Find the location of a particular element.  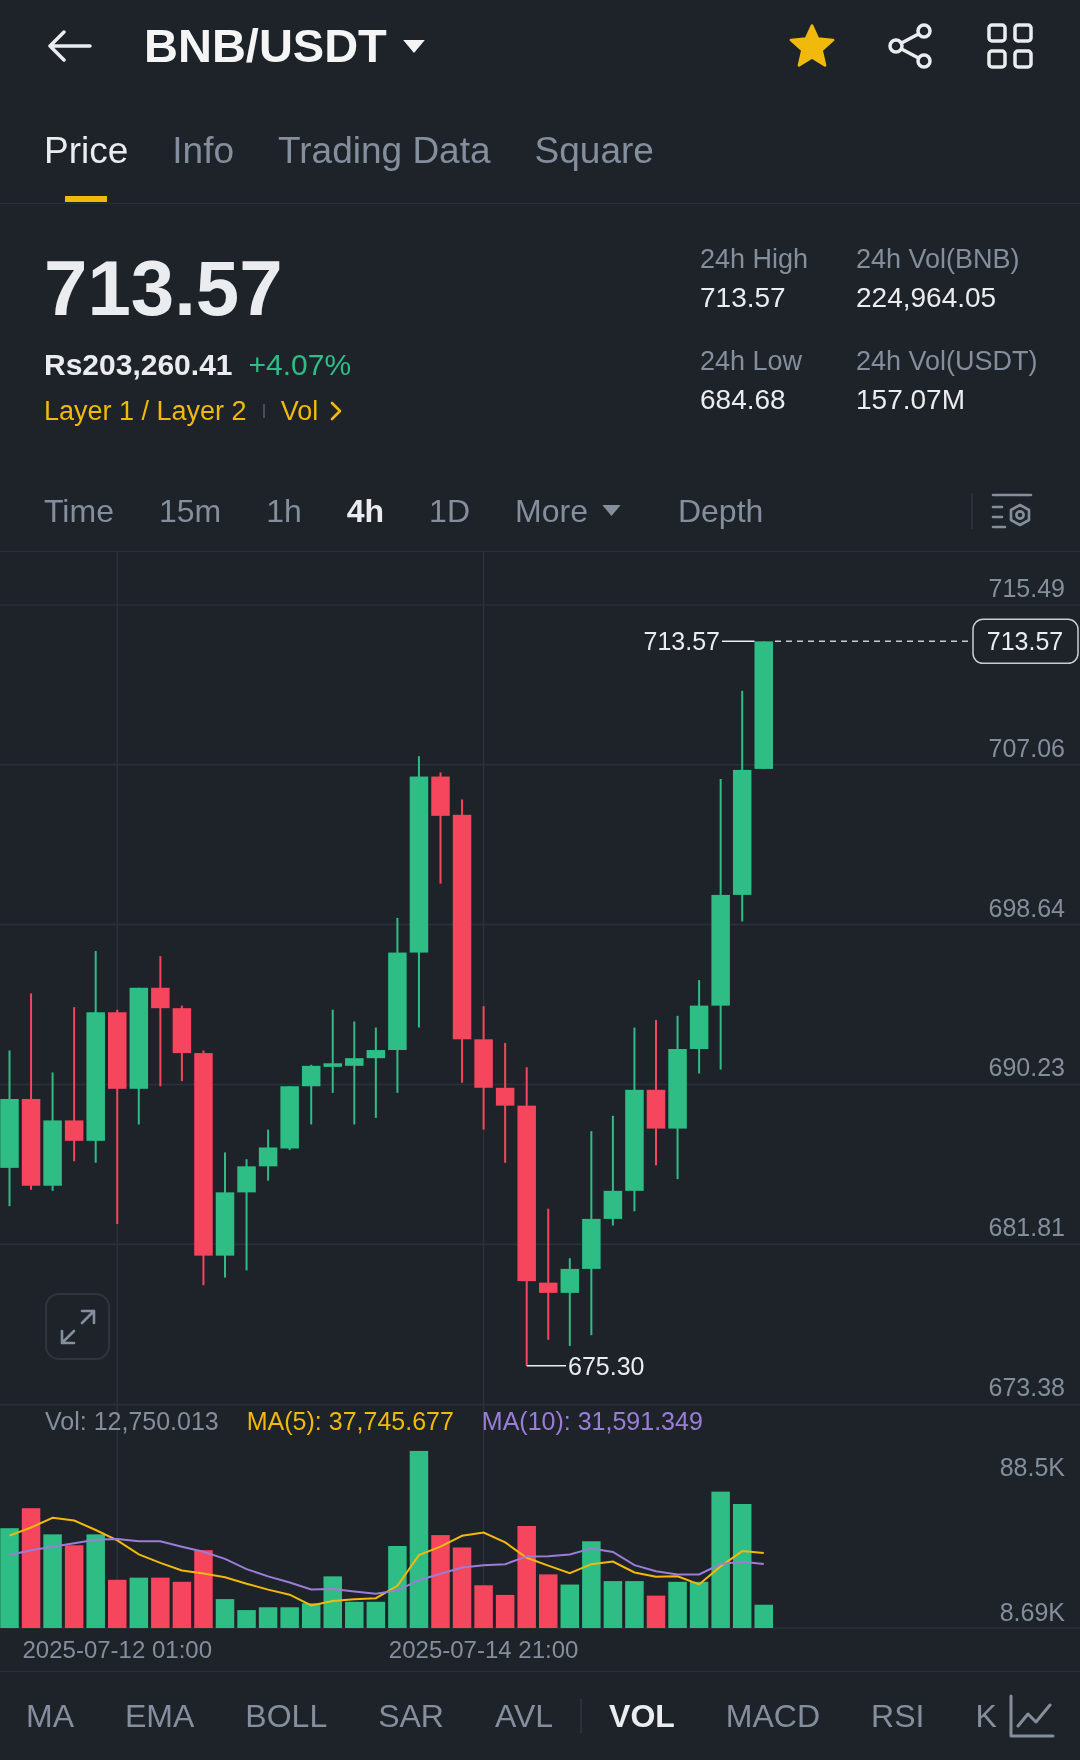

grid-icon is located at coordinates (1010, 46).